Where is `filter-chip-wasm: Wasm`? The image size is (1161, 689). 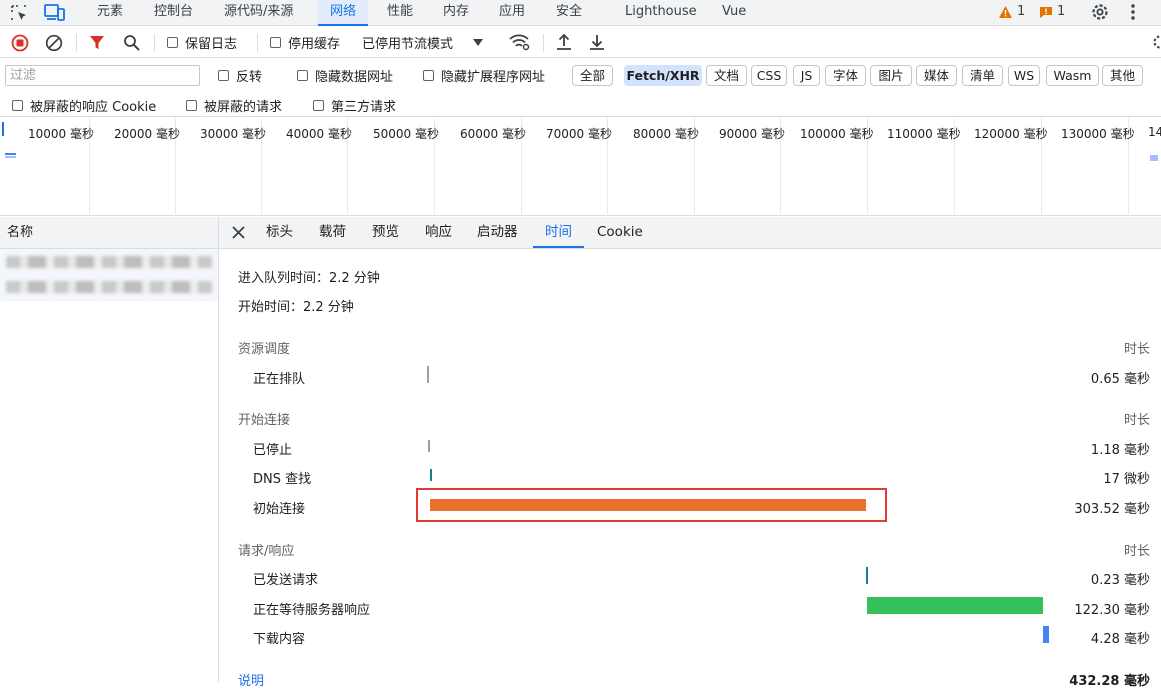
filter-chip-wasm: Wasm is located at coordinates (1072, 75).